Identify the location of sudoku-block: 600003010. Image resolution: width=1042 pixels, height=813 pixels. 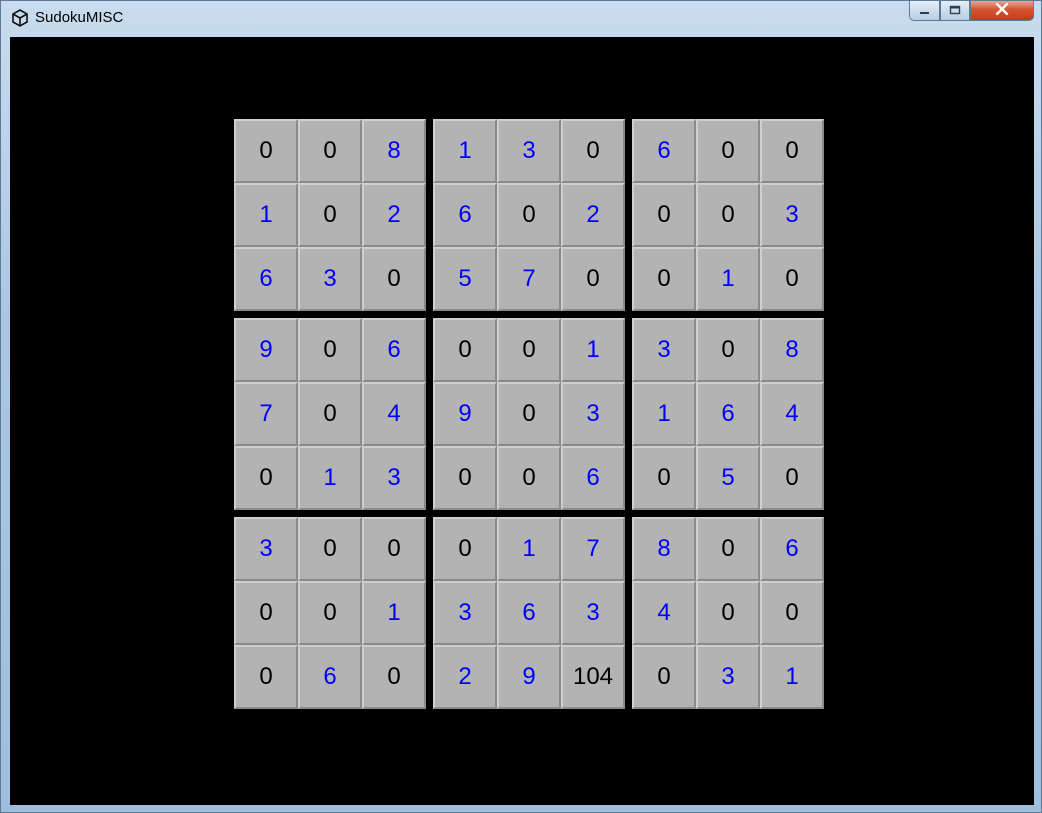
(728, 215).